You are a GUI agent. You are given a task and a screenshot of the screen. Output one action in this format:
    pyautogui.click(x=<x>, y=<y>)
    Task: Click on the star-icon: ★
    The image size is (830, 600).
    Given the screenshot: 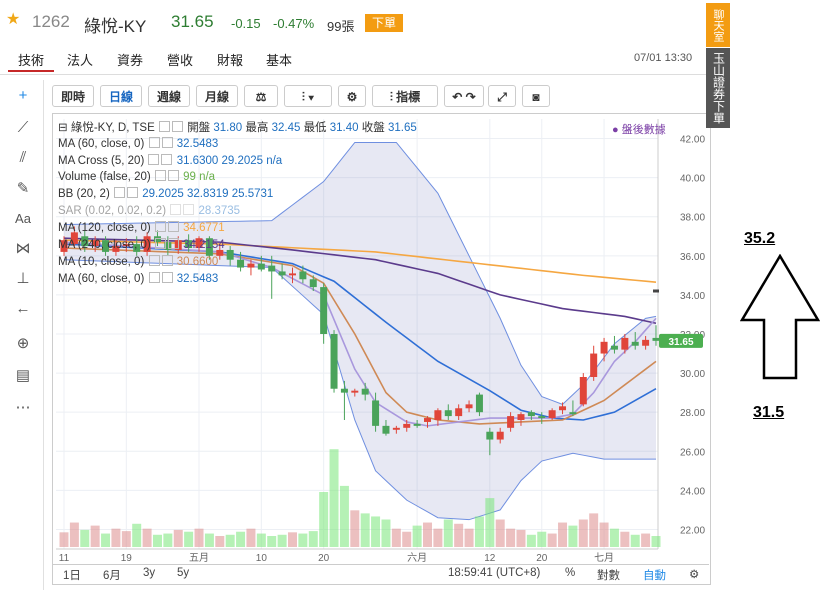 What is the action you would take?
    pyautogui.click(x=13, y=20)
    